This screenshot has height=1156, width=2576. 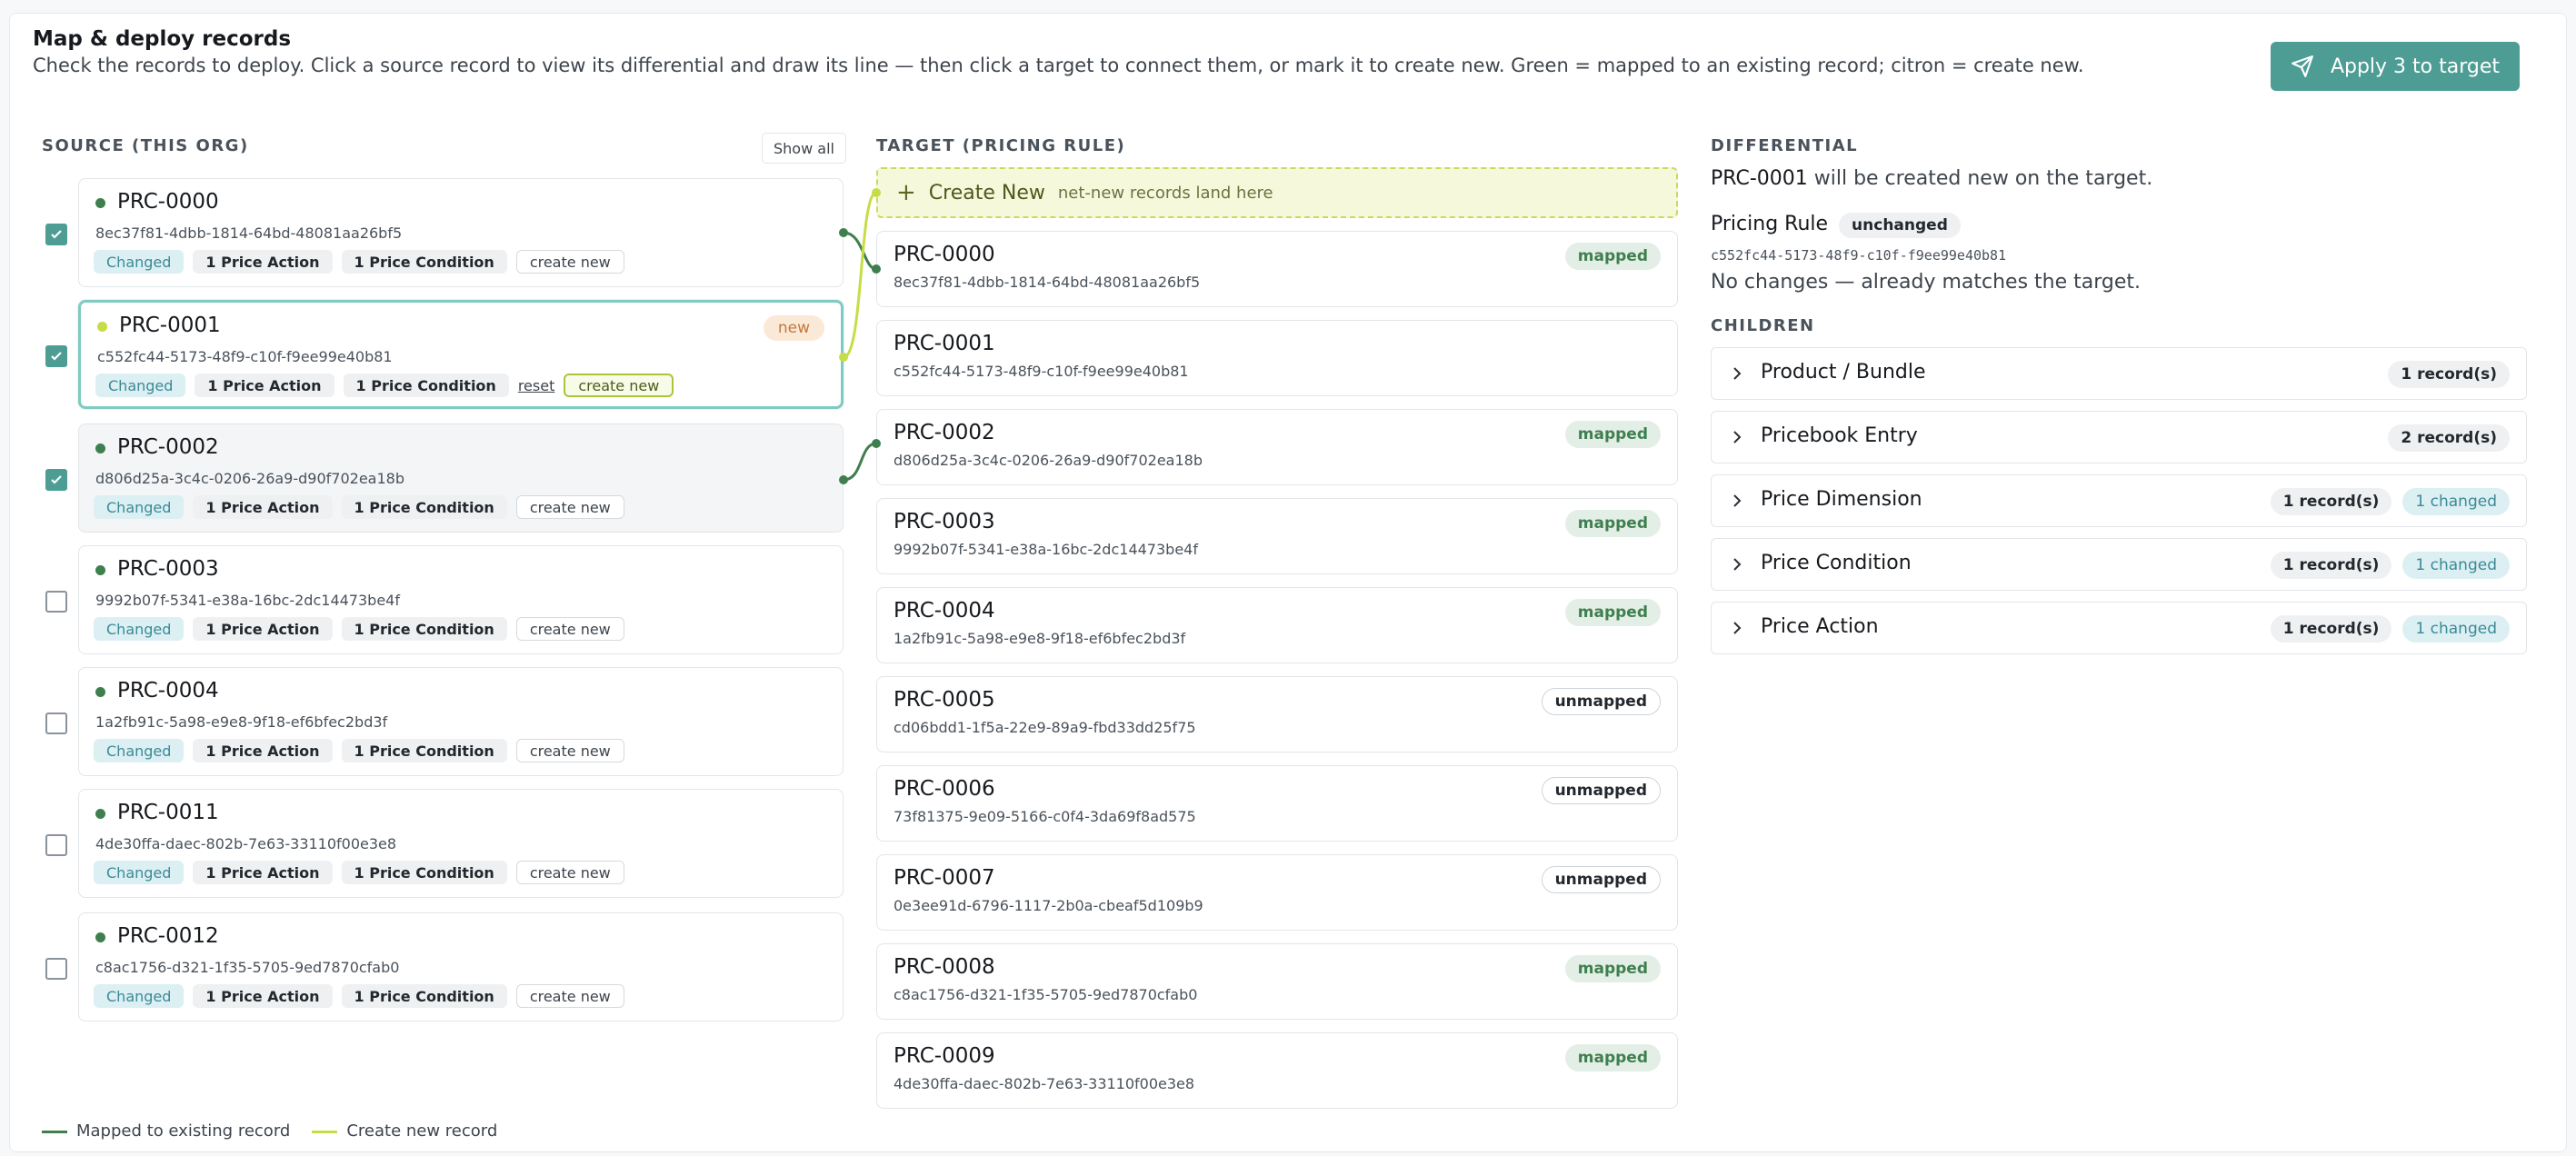 I want to click on legend-mapped: Mapped to existing record, so click(x=166, y=1131).